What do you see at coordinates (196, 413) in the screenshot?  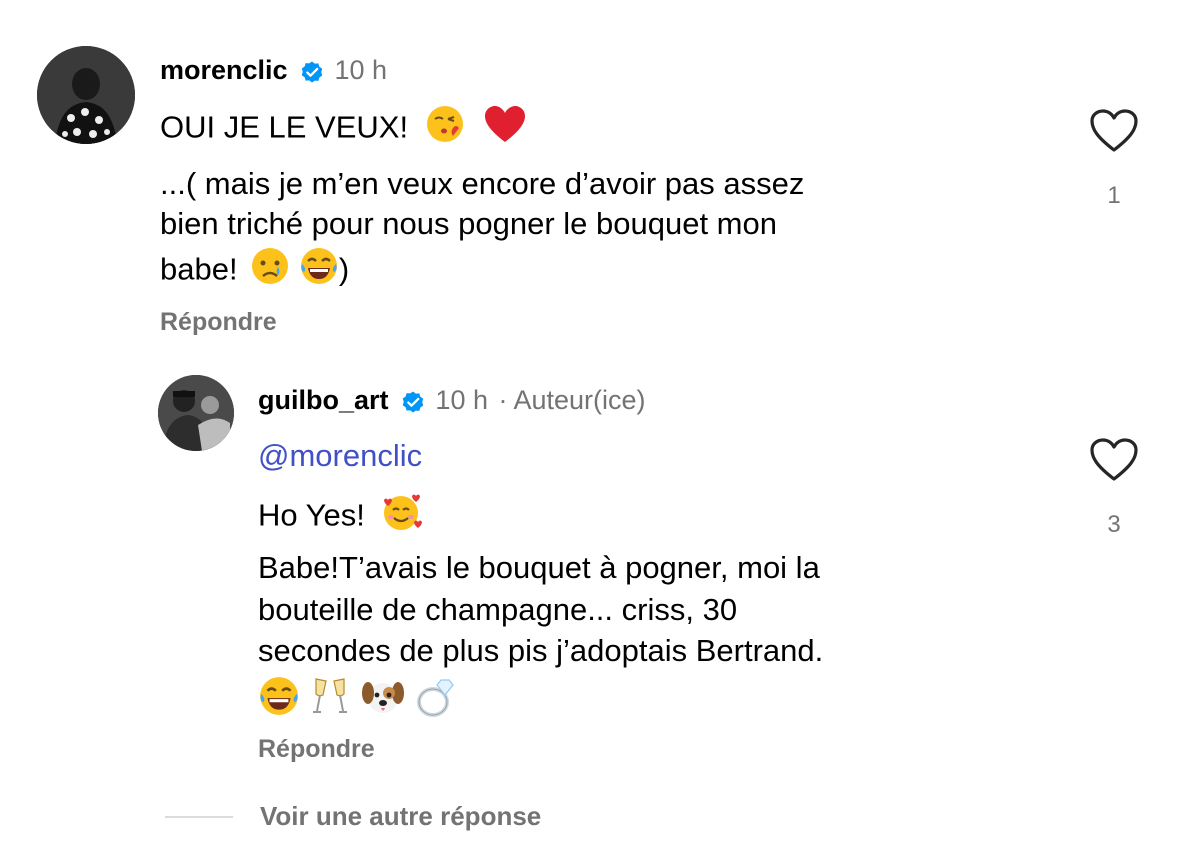 I see `avatar-guilbo-art` at bounding box center [196, 413].